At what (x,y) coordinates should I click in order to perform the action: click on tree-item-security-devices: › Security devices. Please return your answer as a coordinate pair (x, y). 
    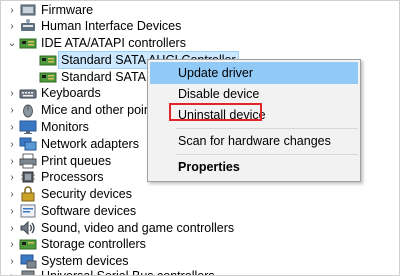
    Looking at the image, I should click on (200, 194).